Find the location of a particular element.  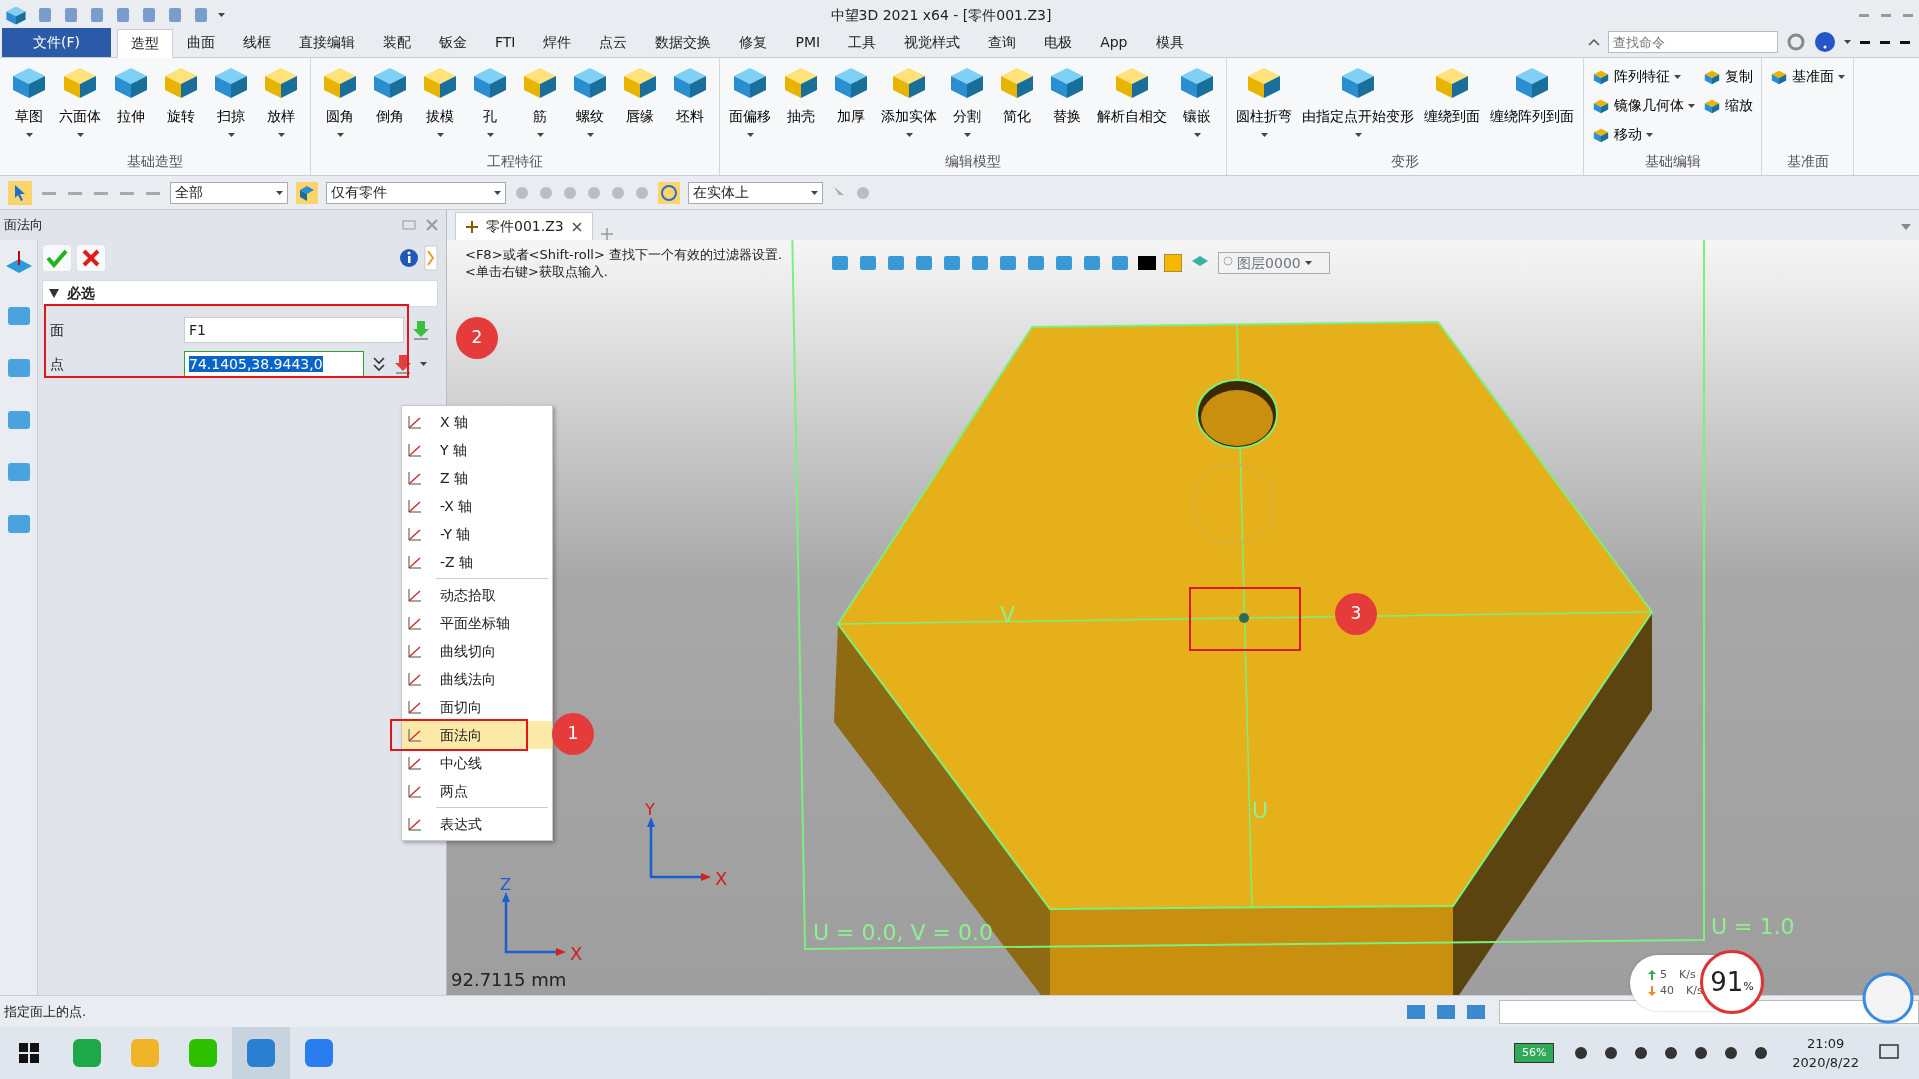

dropdown-field: 在实体上 is located at coordinates (755, 192).